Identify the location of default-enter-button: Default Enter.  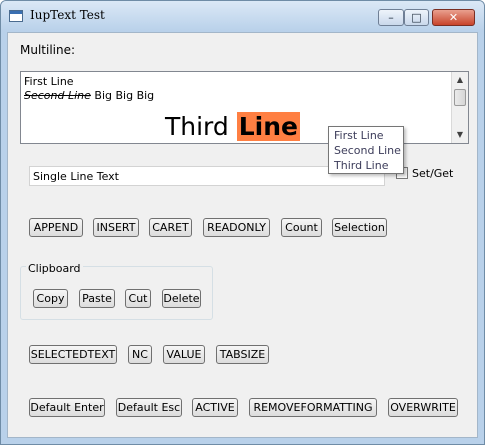
(67, 407).